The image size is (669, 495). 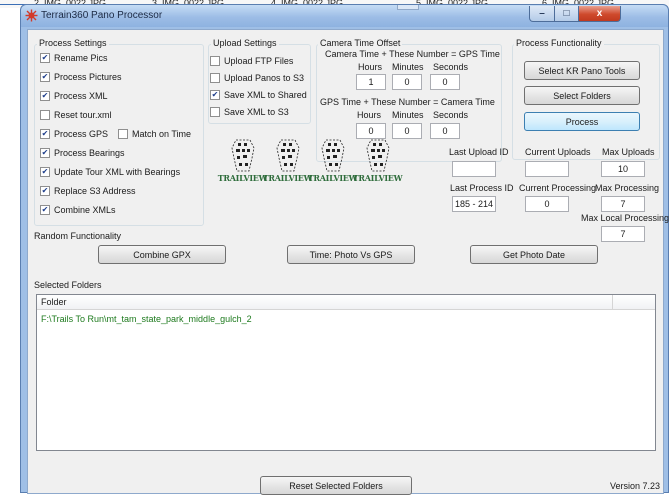 I want to click on combine-gpx-button: Combine GPX, so click(x=162, y=254).